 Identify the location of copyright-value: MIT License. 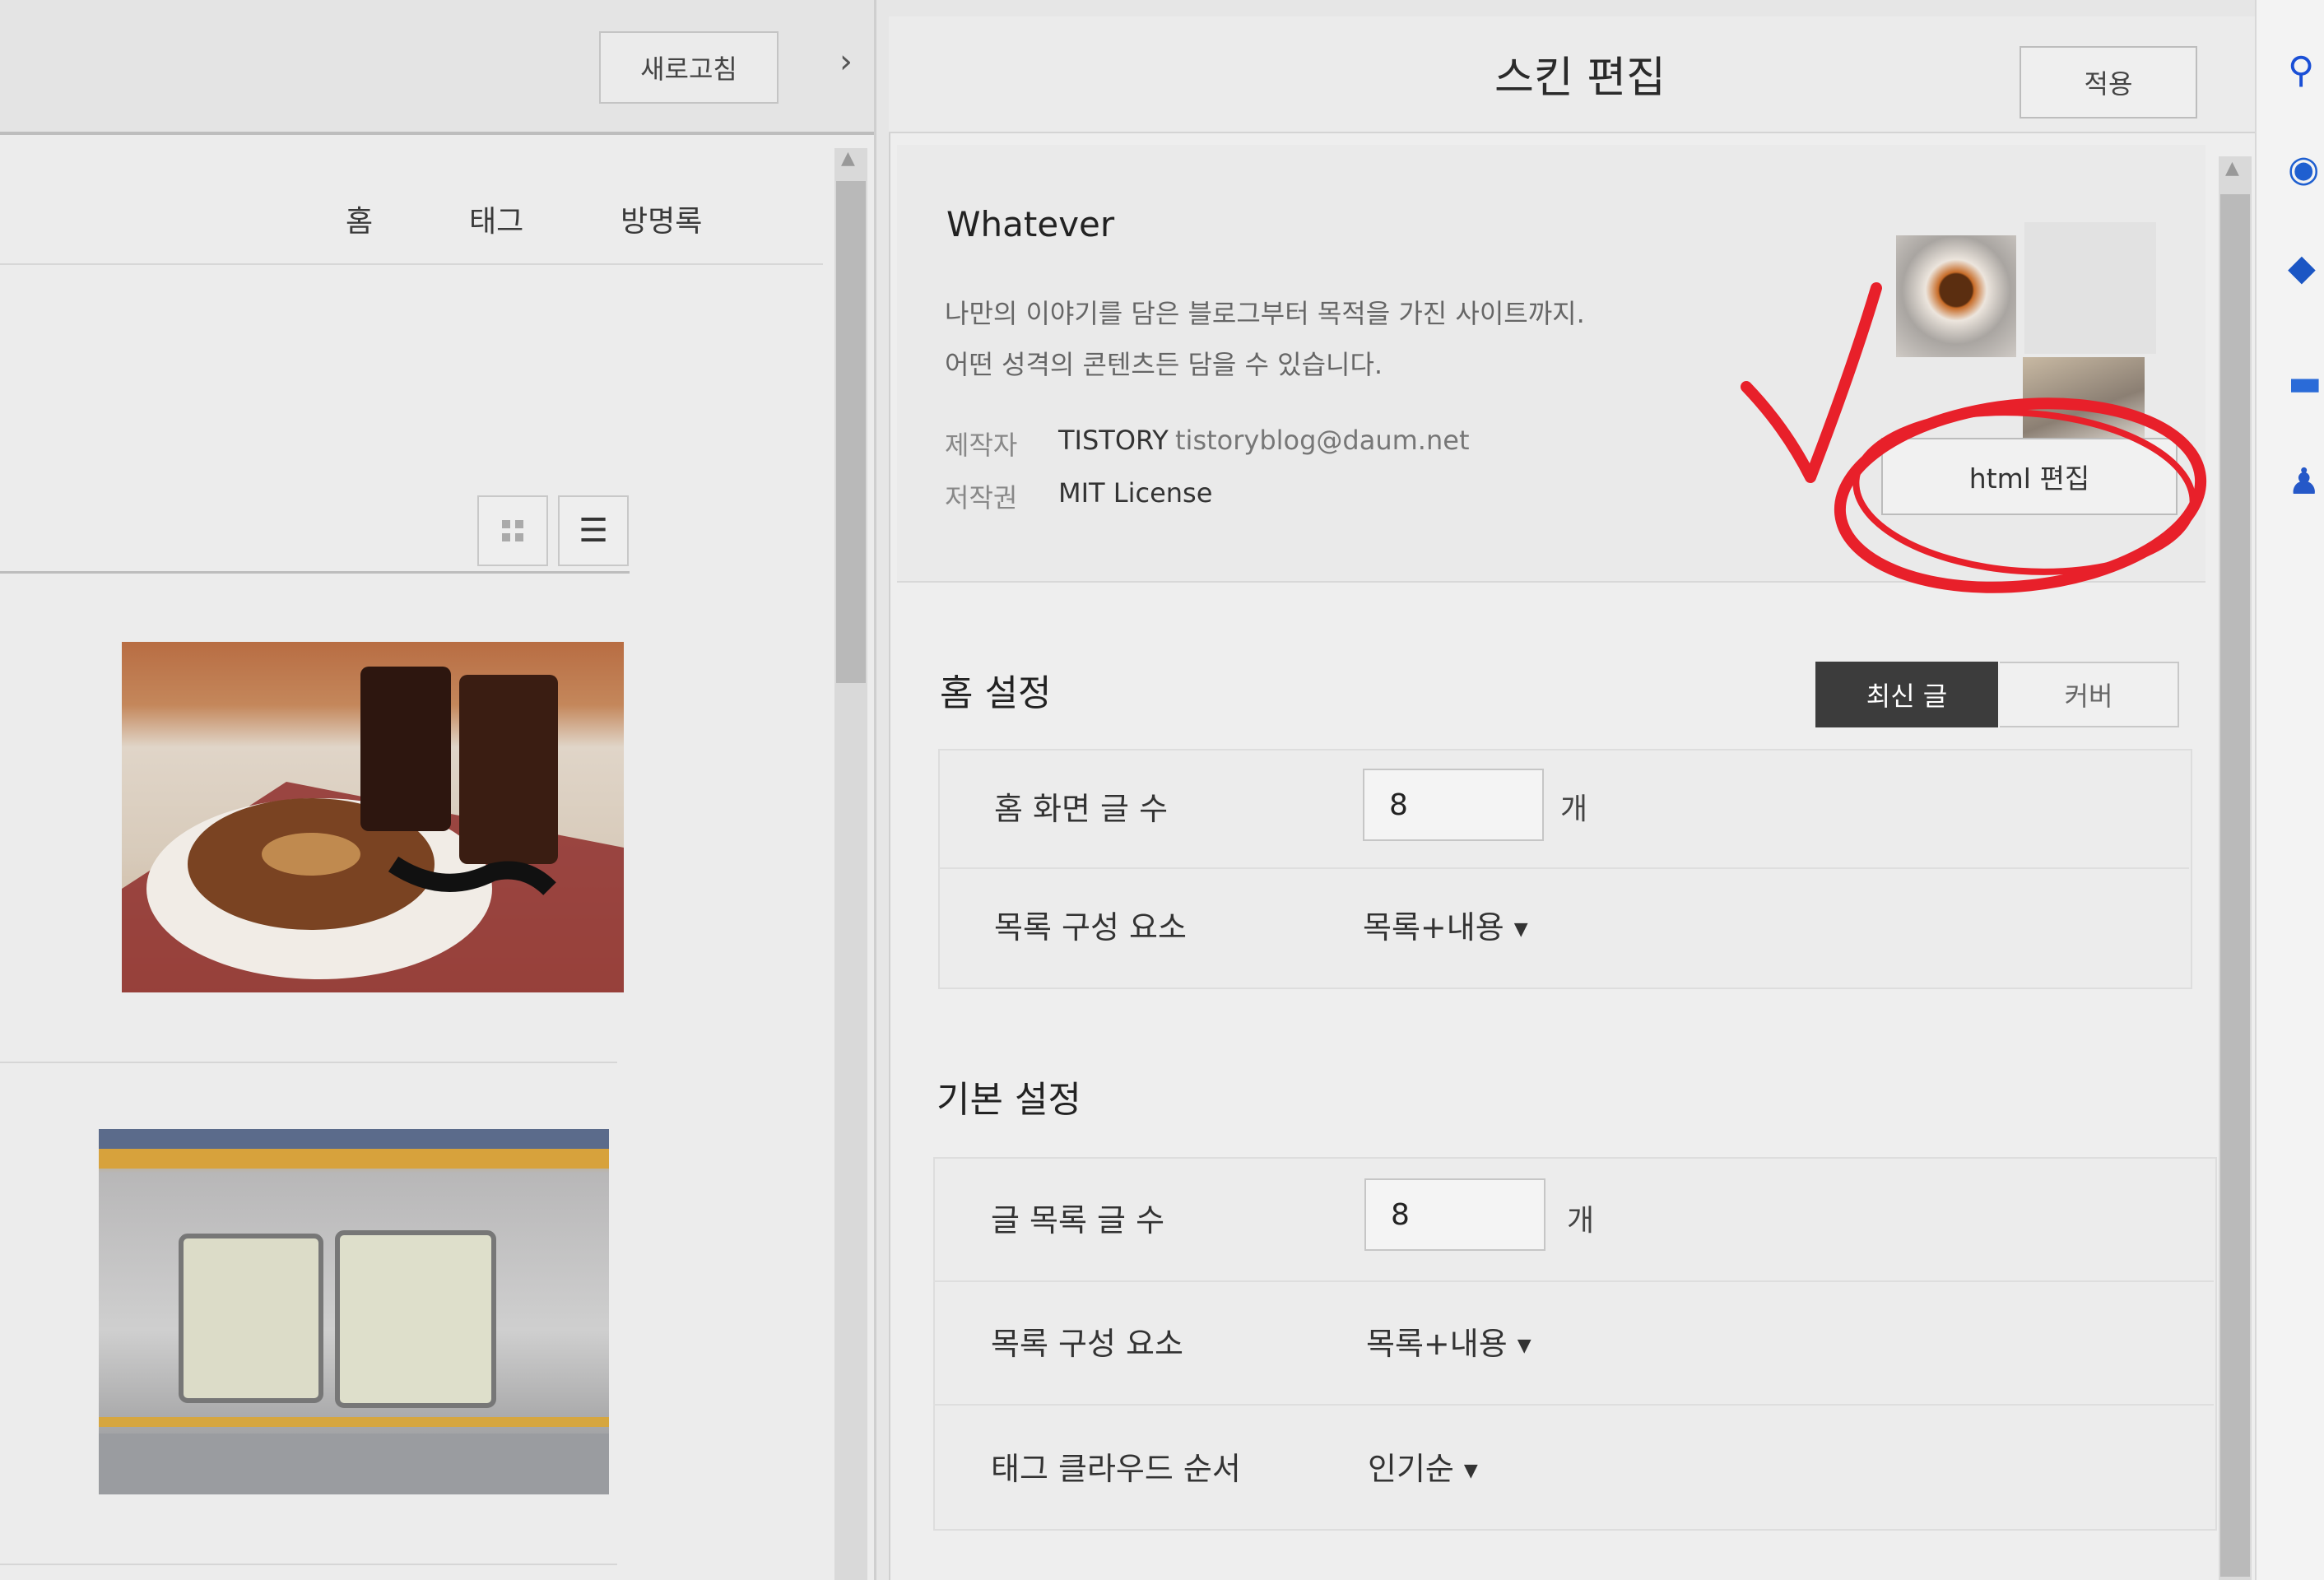
(1135, 493).